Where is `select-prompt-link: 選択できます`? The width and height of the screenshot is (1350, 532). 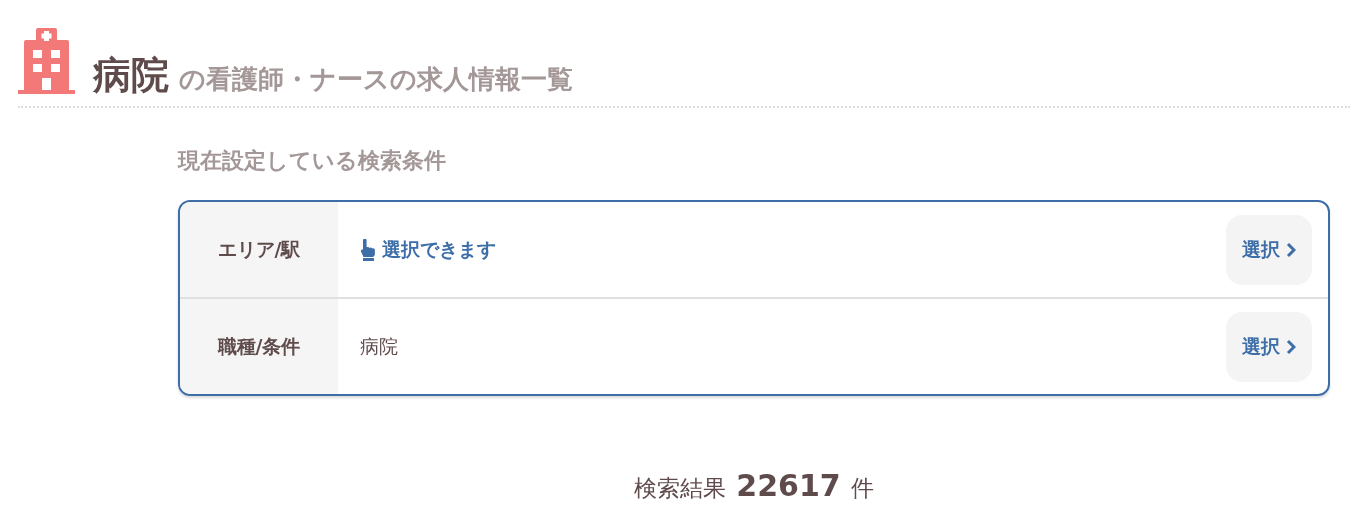
select-prompt-link: 選択できます is located at coordinates (439, 249).